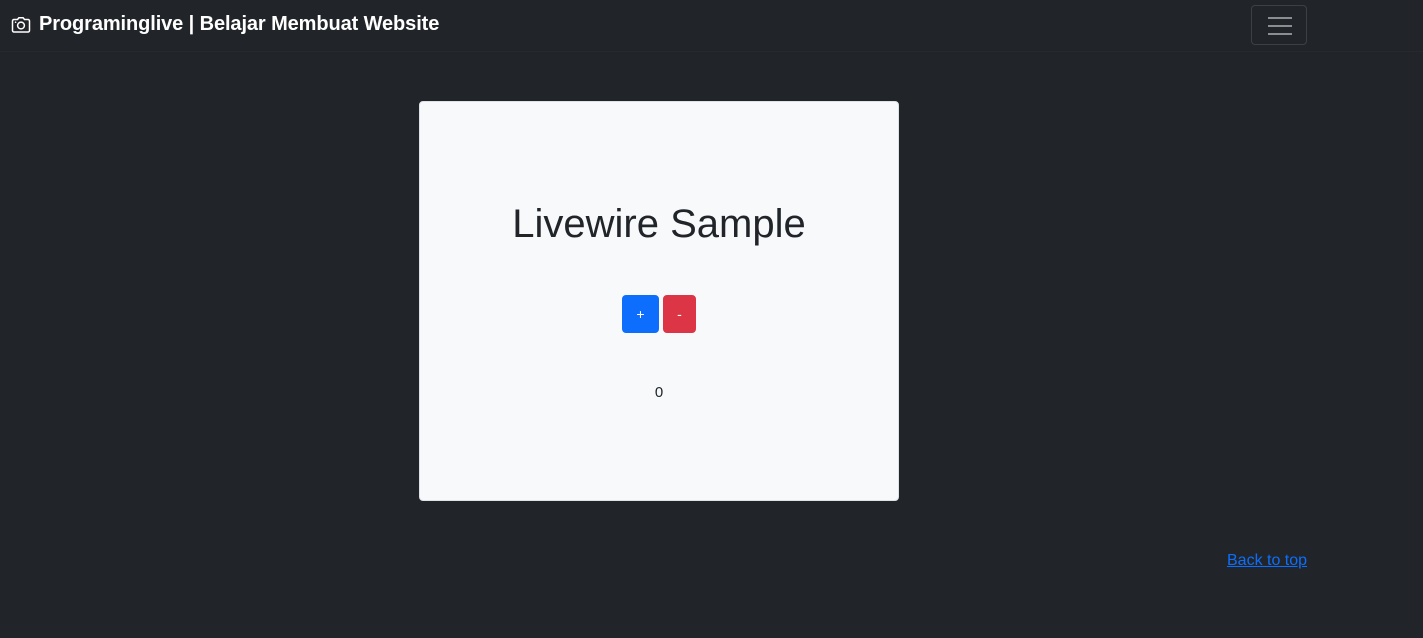  What do you see at coordinates (659, 392) in the screenshot?
I see `counter-value: 0` at bounding box center [659, 392].